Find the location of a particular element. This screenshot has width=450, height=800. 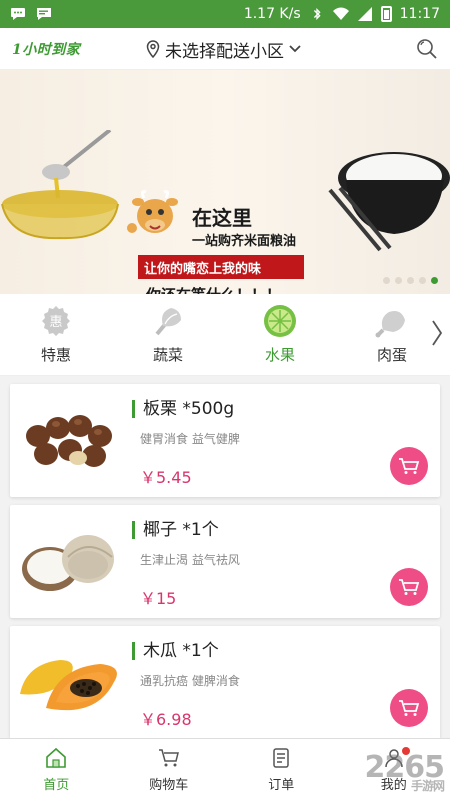

app-header: 1小时到家 未选择配送小区 is located at coordinates (225, 49).